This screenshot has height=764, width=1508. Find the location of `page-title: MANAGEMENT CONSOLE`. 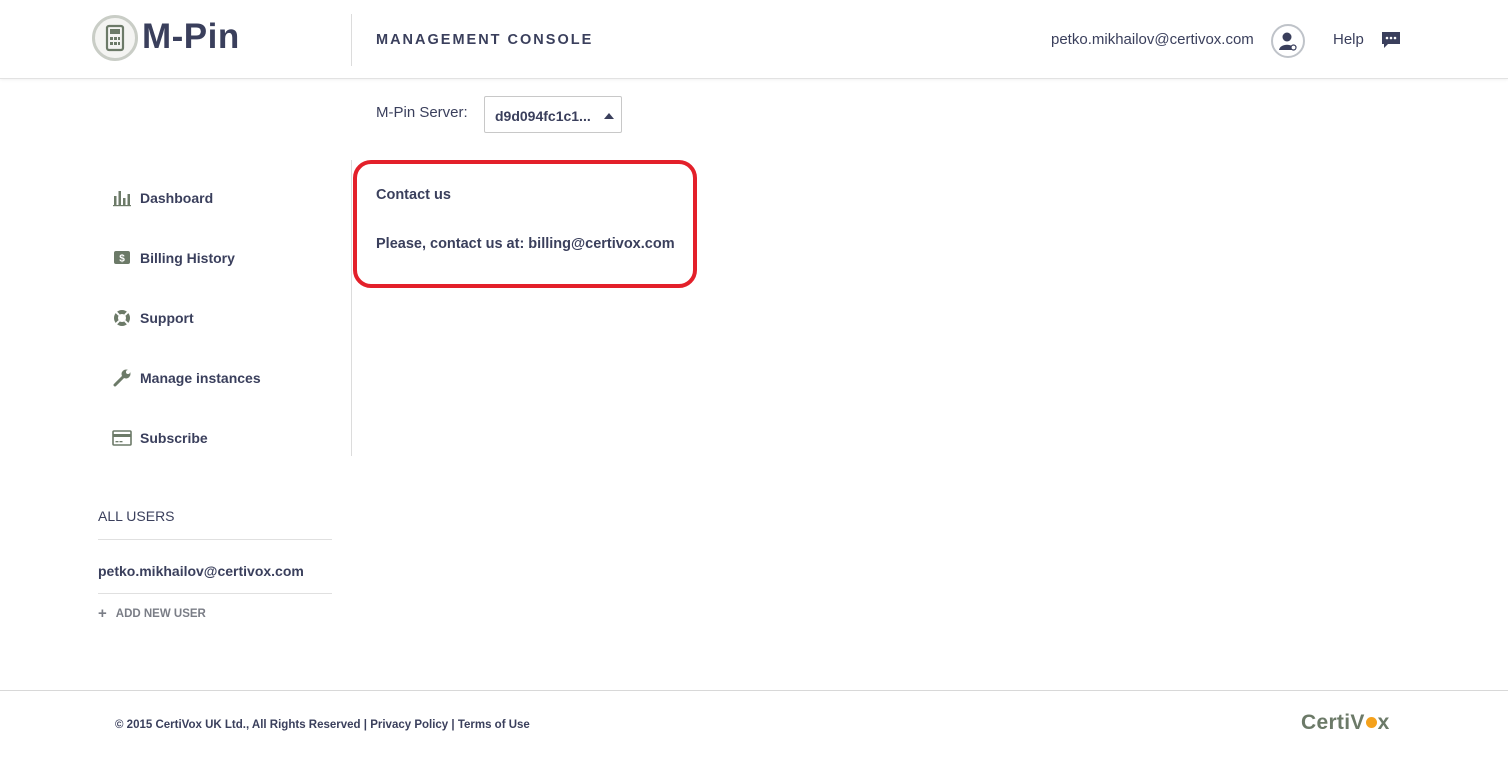

page-title: MANAGEMENT CONSOLE is located at coordinates (485, 40).